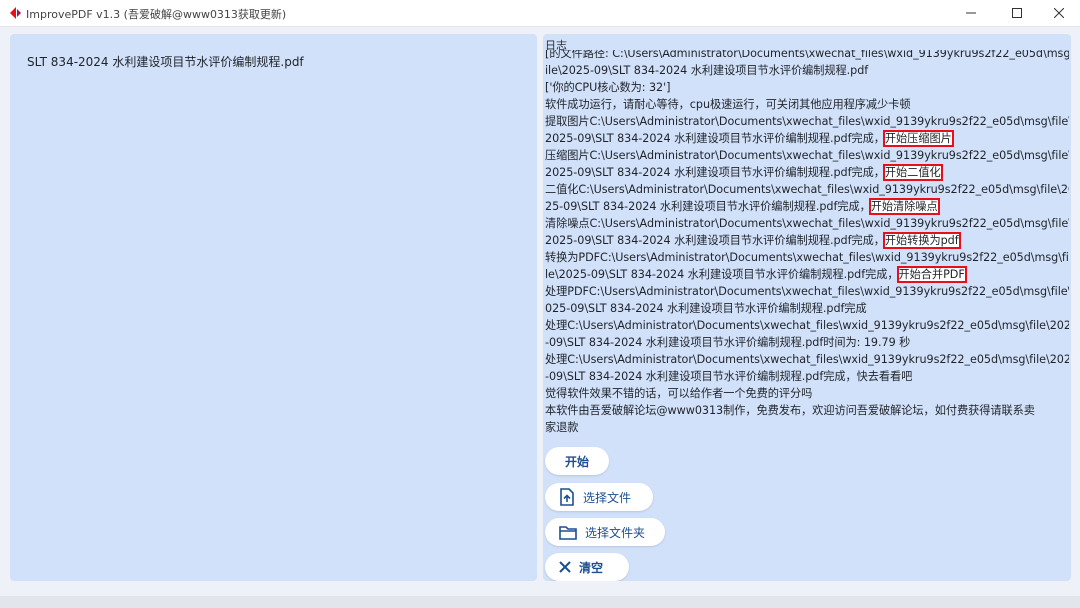 Image resolution: width=1080 pixels, height=608 pixels. Describe the element at coordinates (165, 61) in the screenshot. I see `file-list-item: SLT 834-2024 水利建设项目节水评价编制规程.pdf` at that location.